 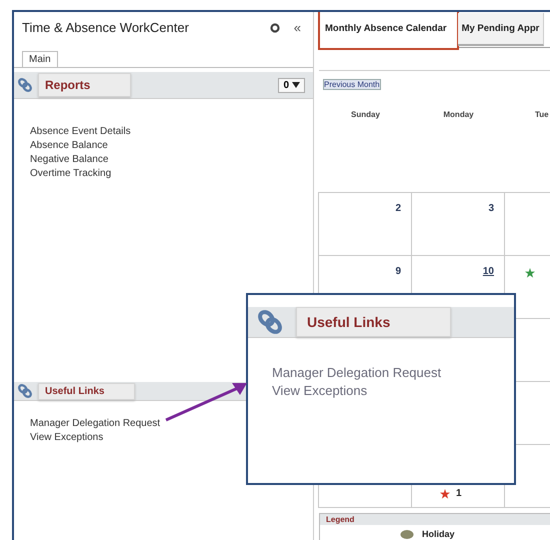 I want to click on day-number: 9, so click(x=398, y=271).